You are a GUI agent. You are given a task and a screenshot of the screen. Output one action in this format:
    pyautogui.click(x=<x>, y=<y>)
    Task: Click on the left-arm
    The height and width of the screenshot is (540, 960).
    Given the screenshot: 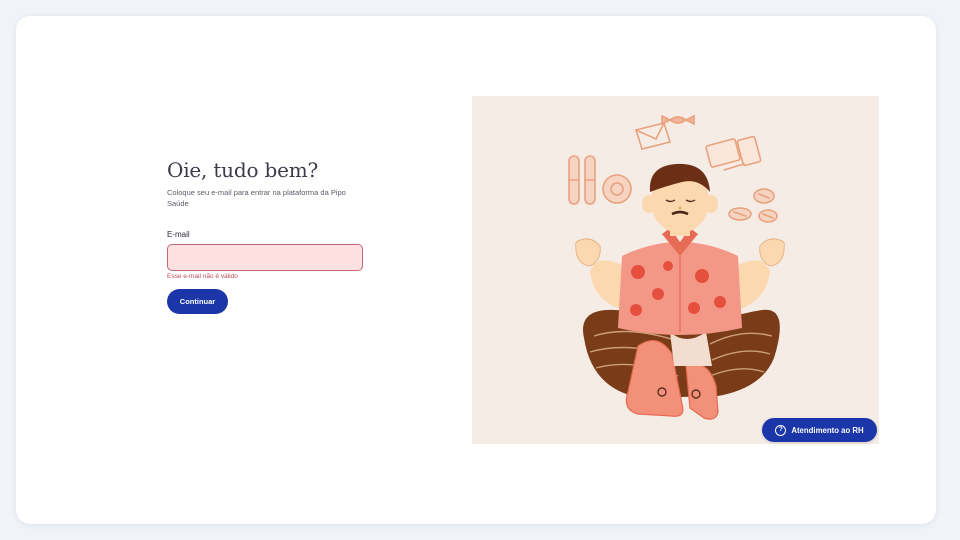 What is the action you would take?
    pyautogui.click(x=607, y=285)
    